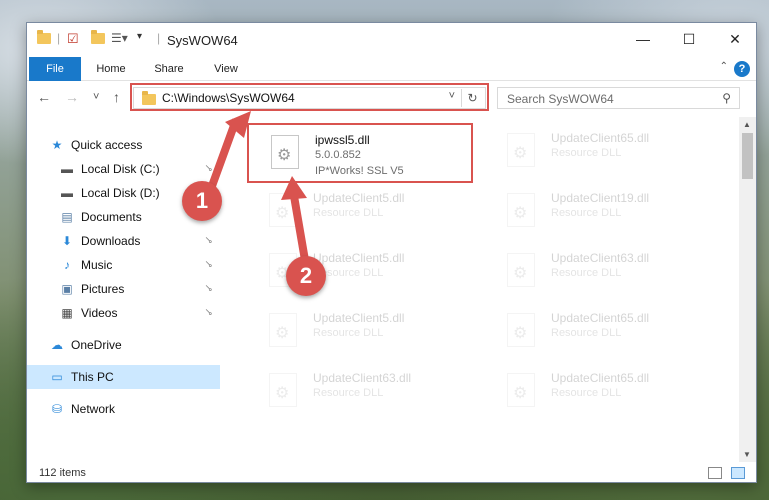 Image resolution: width=769 pixels, height=500 pixels. I want to click on annotation-arrows, so click(259, 189).